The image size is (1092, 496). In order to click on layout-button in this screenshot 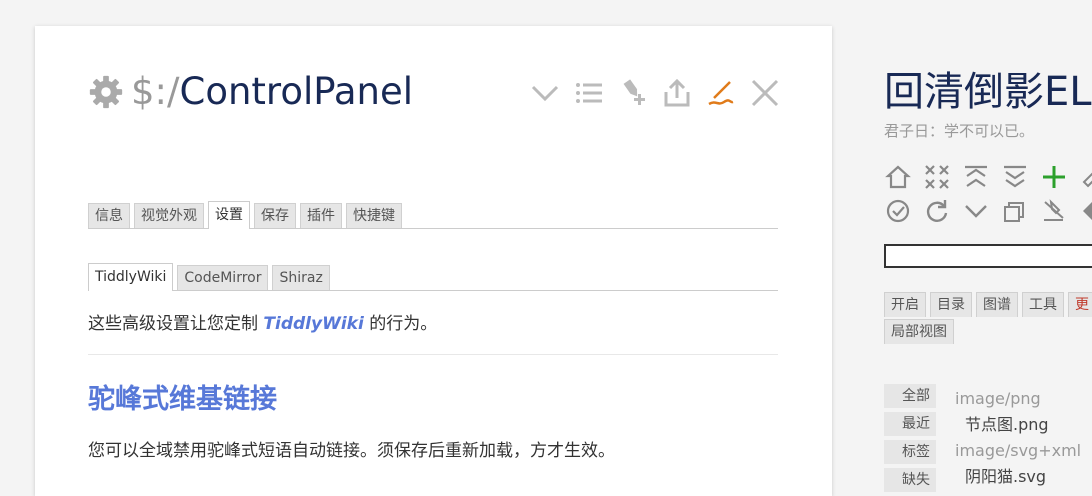, I will do `click(1015, 211)`.